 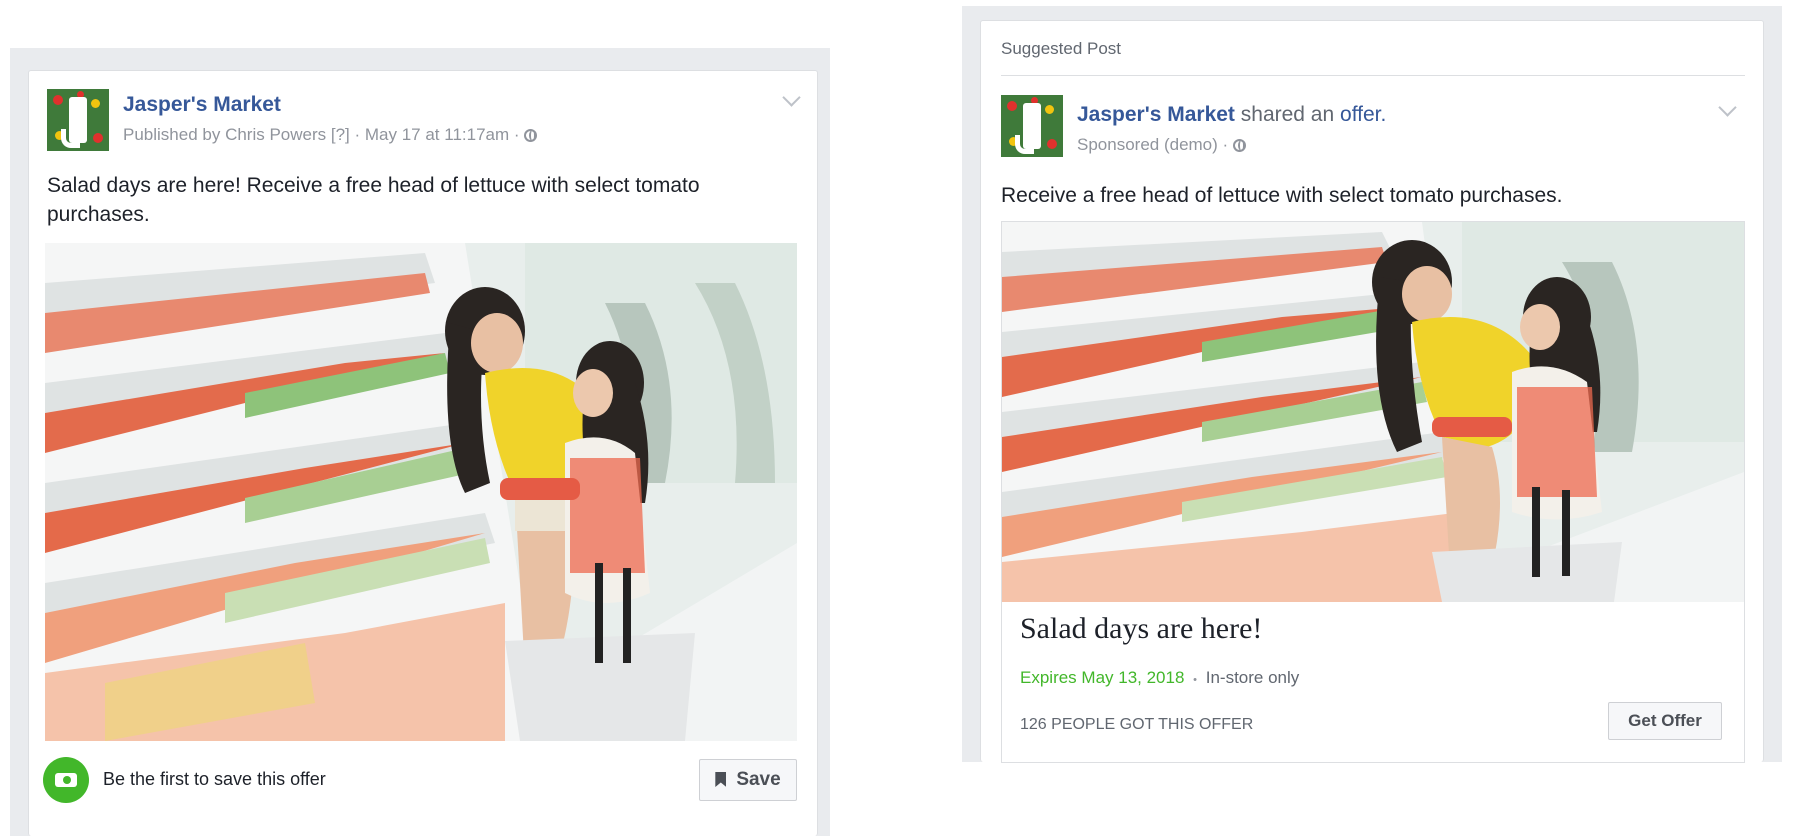 What do you see at coordinates (1152, 144) in the screenshot?
I see `sponsored-text: Sponsored (demo) ·` at bounding box center [1152, 144].